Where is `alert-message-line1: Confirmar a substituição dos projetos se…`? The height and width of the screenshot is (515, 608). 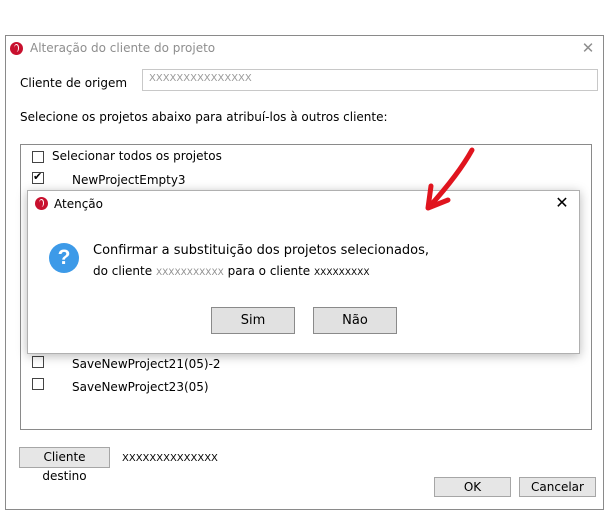 alert-message-line1: Confirmar a substituição dos projetos se… is located at coordinates (261, 250).